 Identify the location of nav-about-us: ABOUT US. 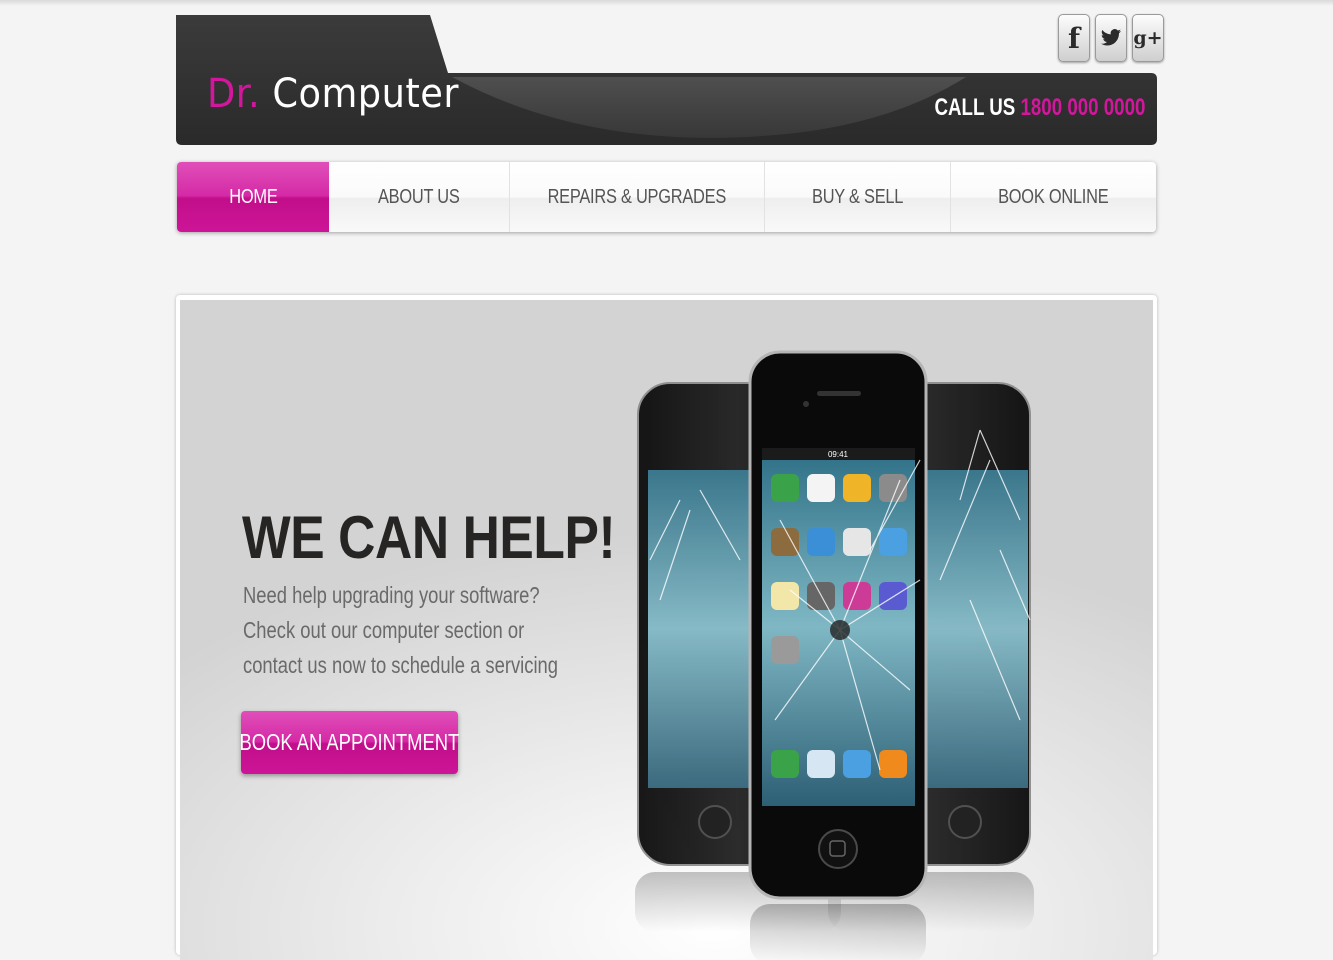
(419, 197).